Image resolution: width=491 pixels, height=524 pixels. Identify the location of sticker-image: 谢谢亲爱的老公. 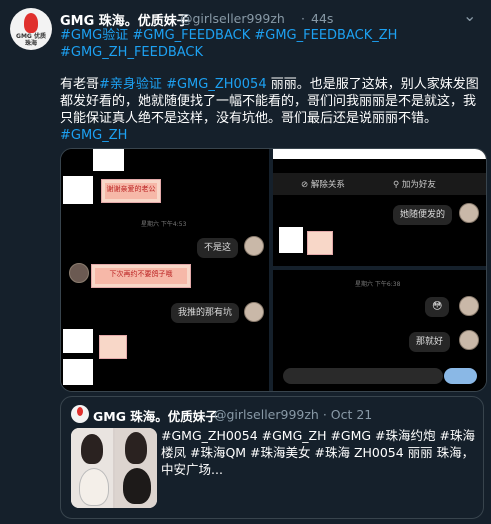
(131, 191).